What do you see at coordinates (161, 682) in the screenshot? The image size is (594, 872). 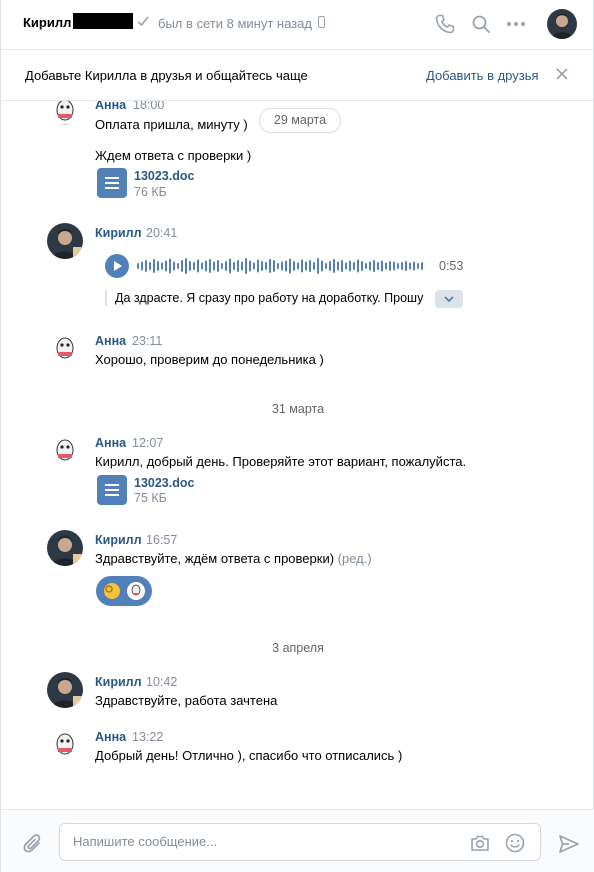 I see `message-time: 10:42` at bounding box center [161, 682].